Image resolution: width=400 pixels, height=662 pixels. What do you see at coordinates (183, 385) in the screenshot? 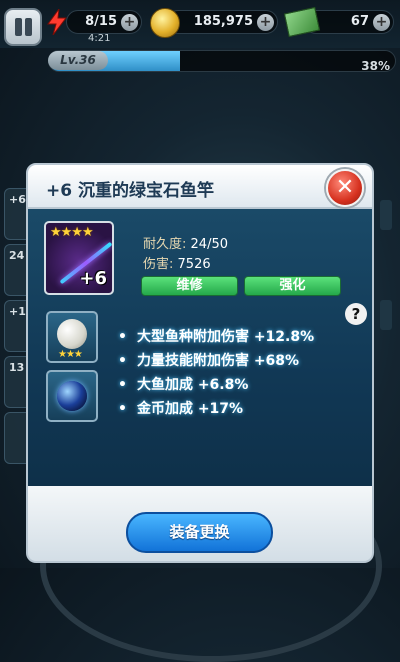
I see `bonus-line: • 大鱼加成 +6.8%` at bounding box center [183, 385].